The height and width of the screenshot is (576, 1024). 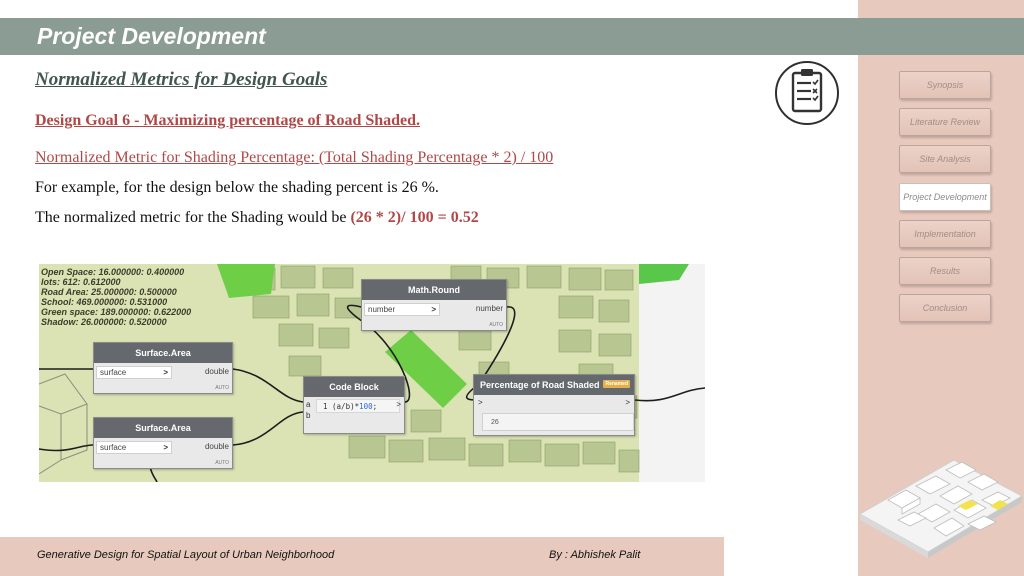 I want to click on surface-area-node-2: Surface.Area surface > double AUTO, so click(x=163, y=443).